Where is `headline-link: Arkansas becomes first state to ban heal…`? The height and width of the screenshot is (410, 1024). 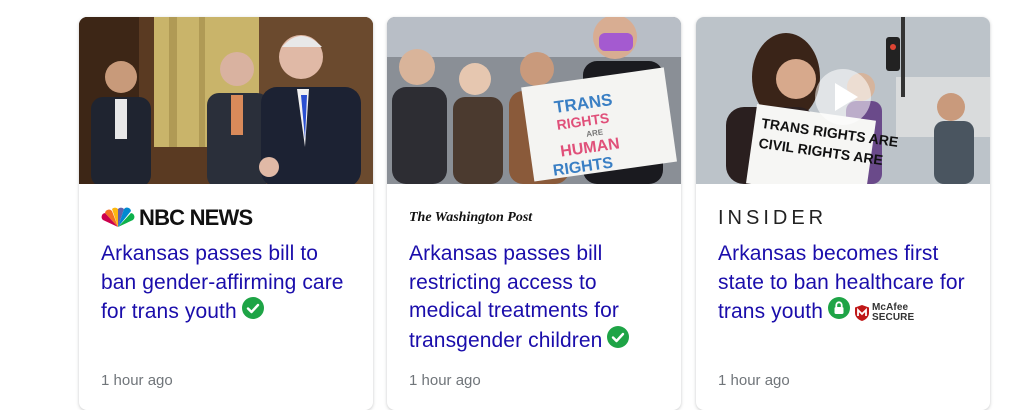
headline-link: Arkansas becomes first state to ban heal… is located at coordinates (847, 284).